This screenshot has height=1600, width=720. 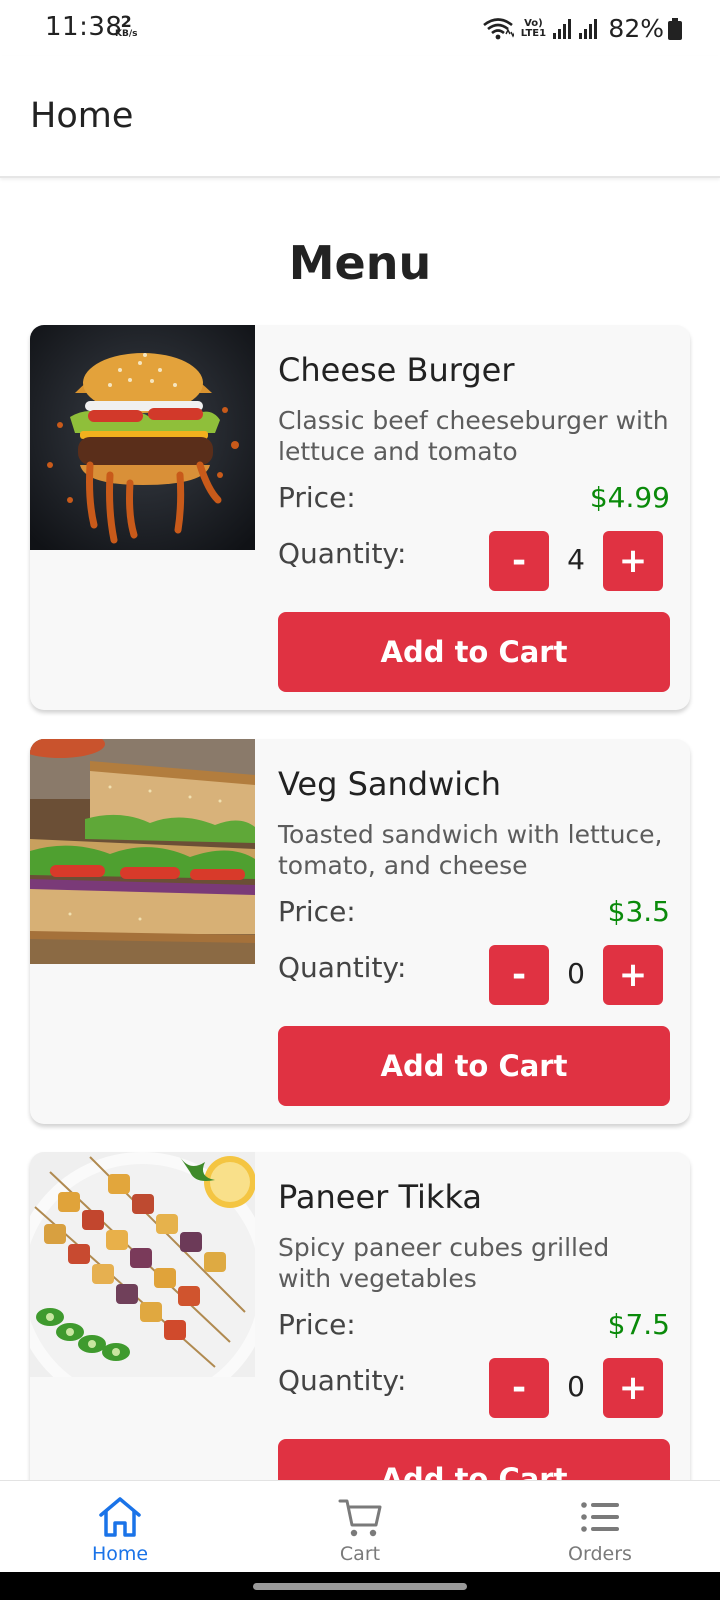 I want to click on price-value: $3.5, so click(x=638, y=911).